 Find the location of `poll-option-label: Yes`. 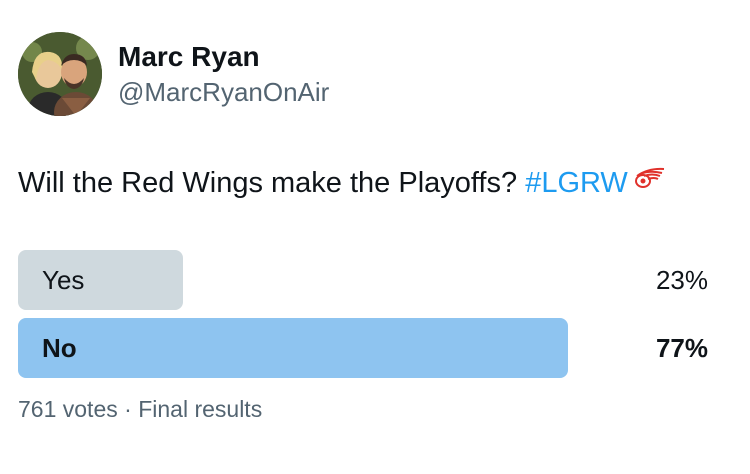

poll-option-label: Yes is located at coordinates (63, 280).